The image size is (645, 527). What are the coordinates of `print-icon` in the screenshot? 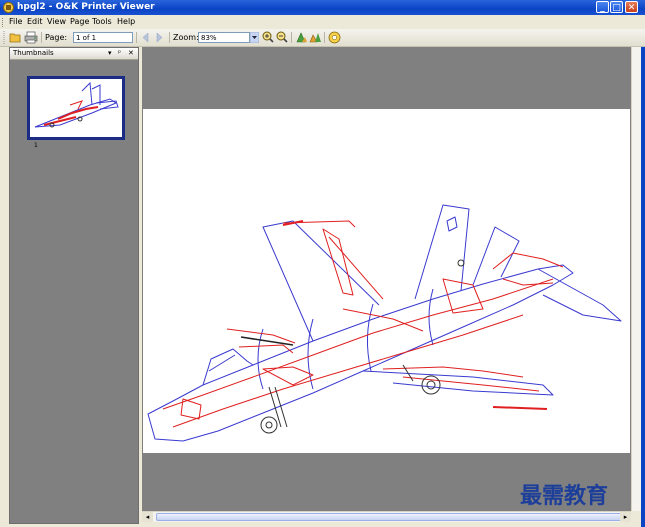 It's located at (31, 37).